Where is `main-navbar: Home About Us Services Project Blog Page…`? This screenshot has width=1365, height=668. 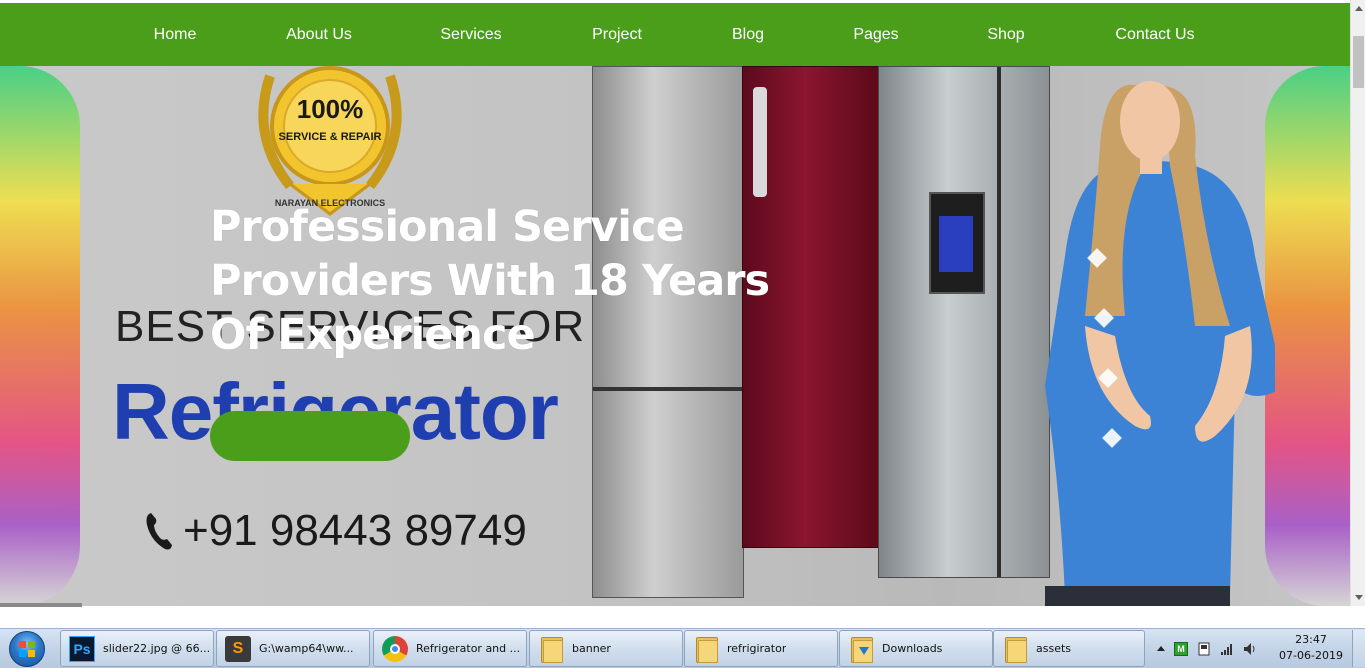 main-navbar: Home About Us Services Project Blog Page… is located at coordinates (675, 34).